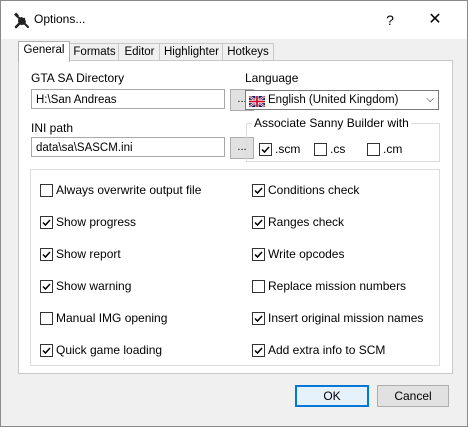 The height and width of the screenshot is (427, 468). What do you see at coordinates (22, 21) in the screenshot?
I see `tools-icon` at bounding box center [22, 21].